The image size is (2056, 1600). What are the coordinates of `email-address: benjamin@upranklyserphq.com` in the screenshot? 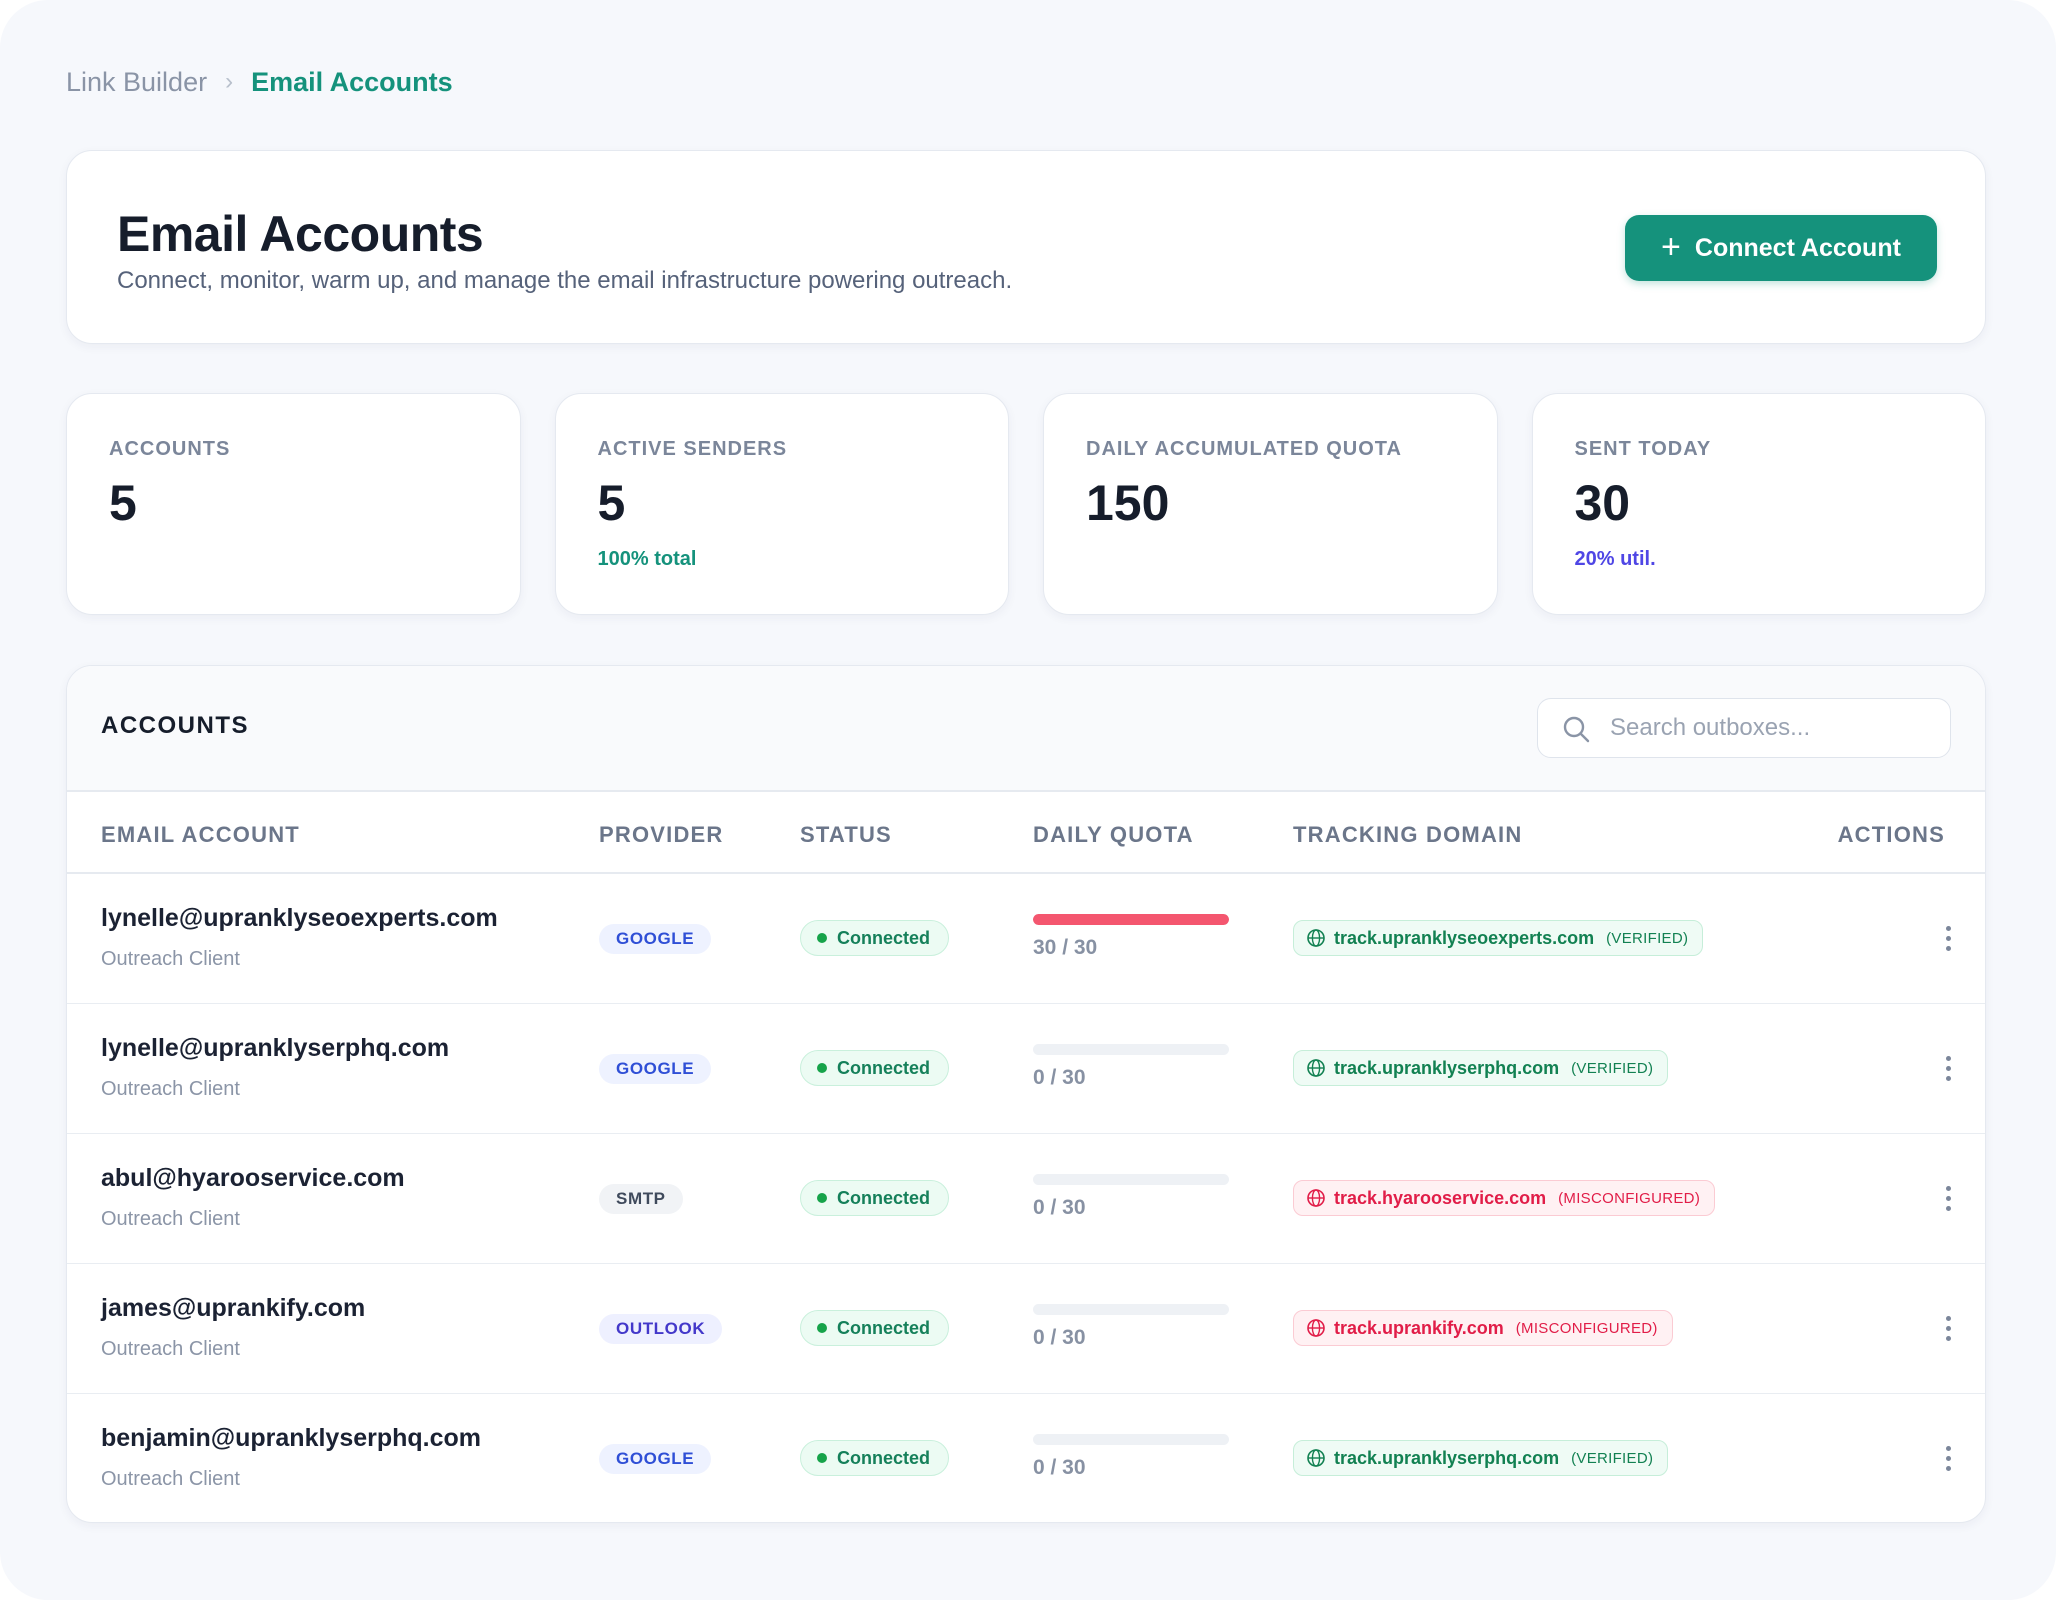 It's located at (291, 1438).